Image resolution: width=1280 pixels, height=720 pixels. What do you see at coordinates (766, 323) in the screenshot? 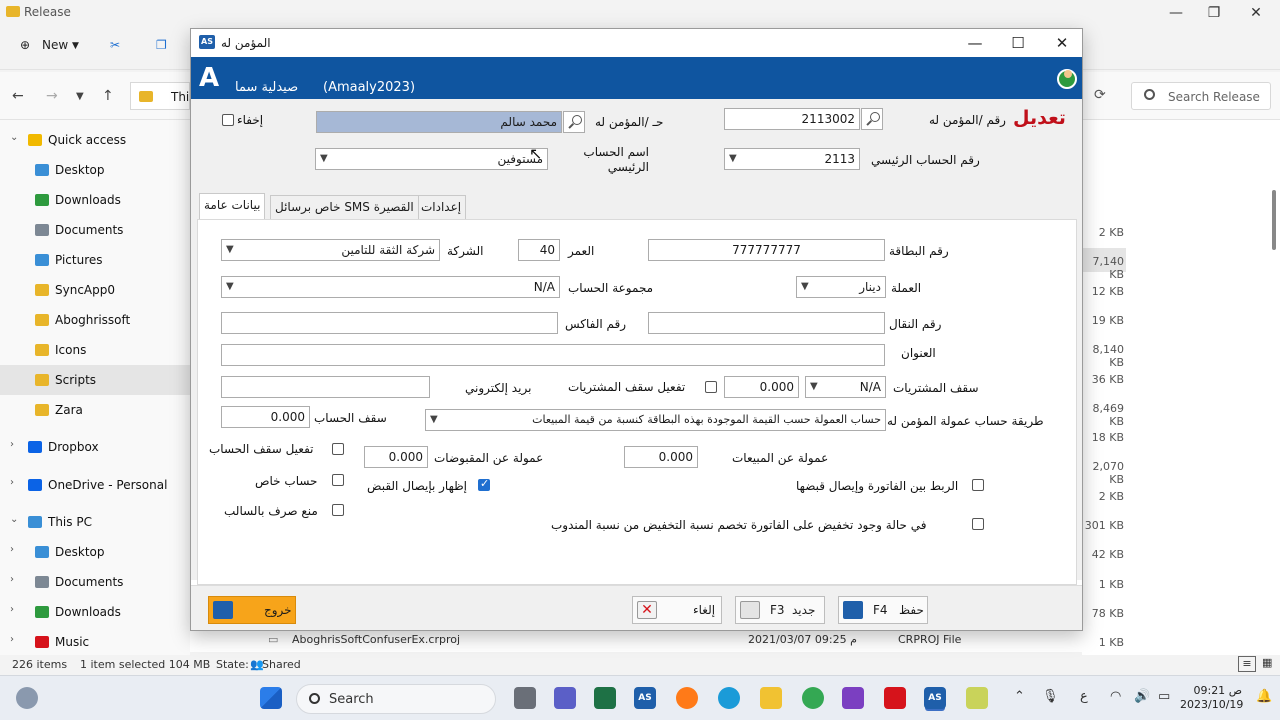
I see `mobile-field` at bounding box center [766, 323].